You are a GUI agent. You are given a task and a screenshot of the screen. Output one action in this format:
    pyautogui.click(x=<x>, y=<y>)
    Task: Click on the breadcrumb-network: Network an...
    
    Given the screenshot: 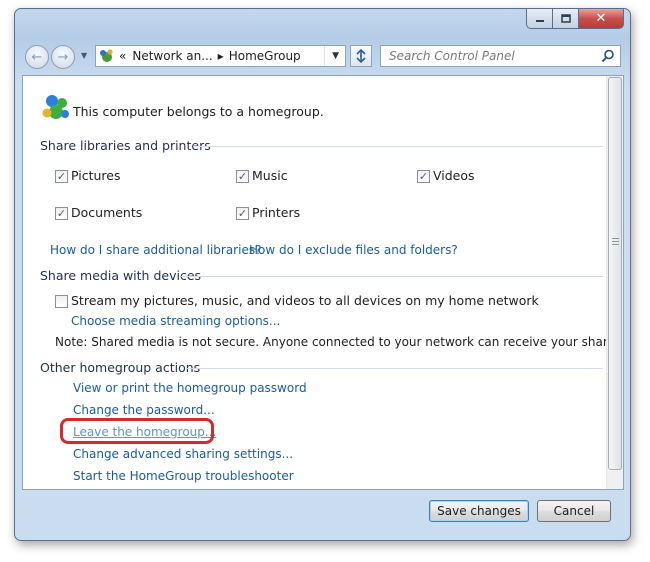 What is the action you would take?
    pyautogui.click(x=172, y=56)
    